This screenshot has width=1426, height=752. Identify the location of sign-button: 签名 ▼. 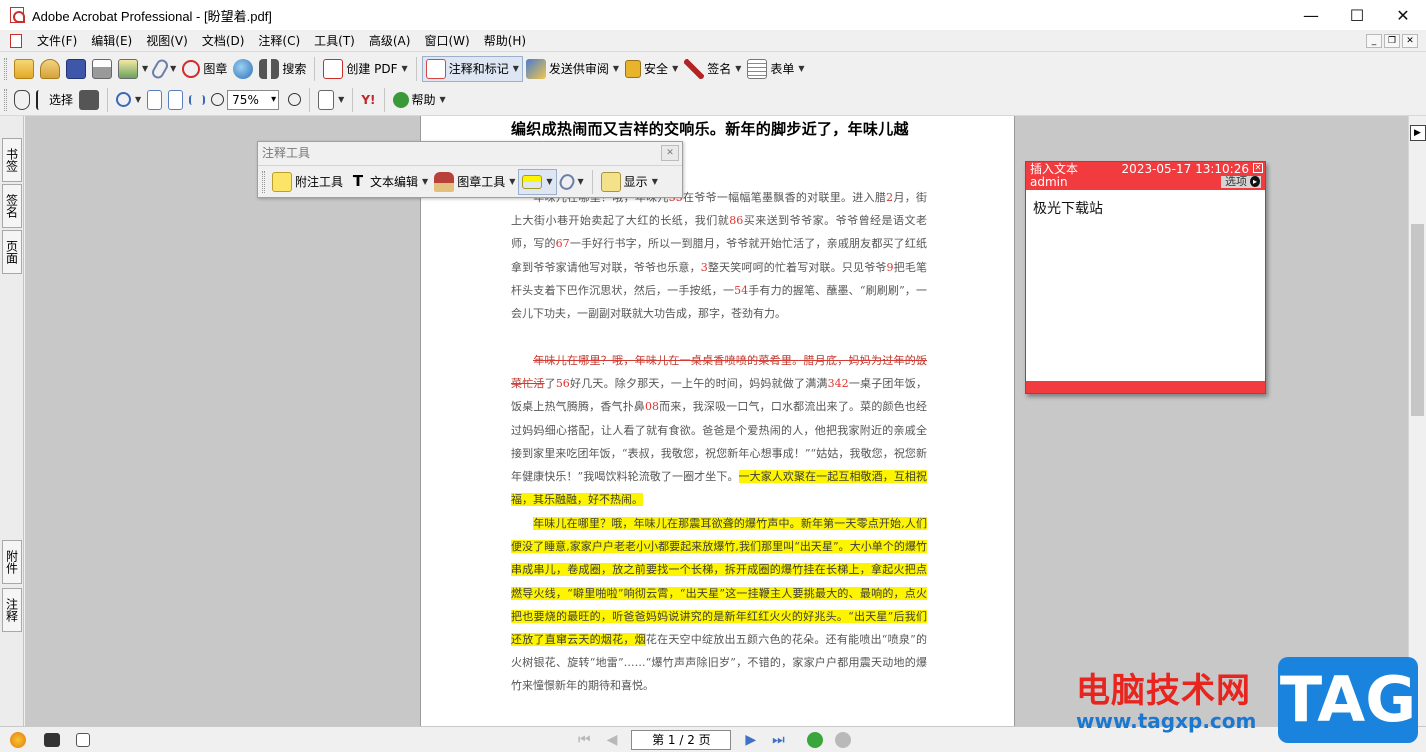
(712, 69).